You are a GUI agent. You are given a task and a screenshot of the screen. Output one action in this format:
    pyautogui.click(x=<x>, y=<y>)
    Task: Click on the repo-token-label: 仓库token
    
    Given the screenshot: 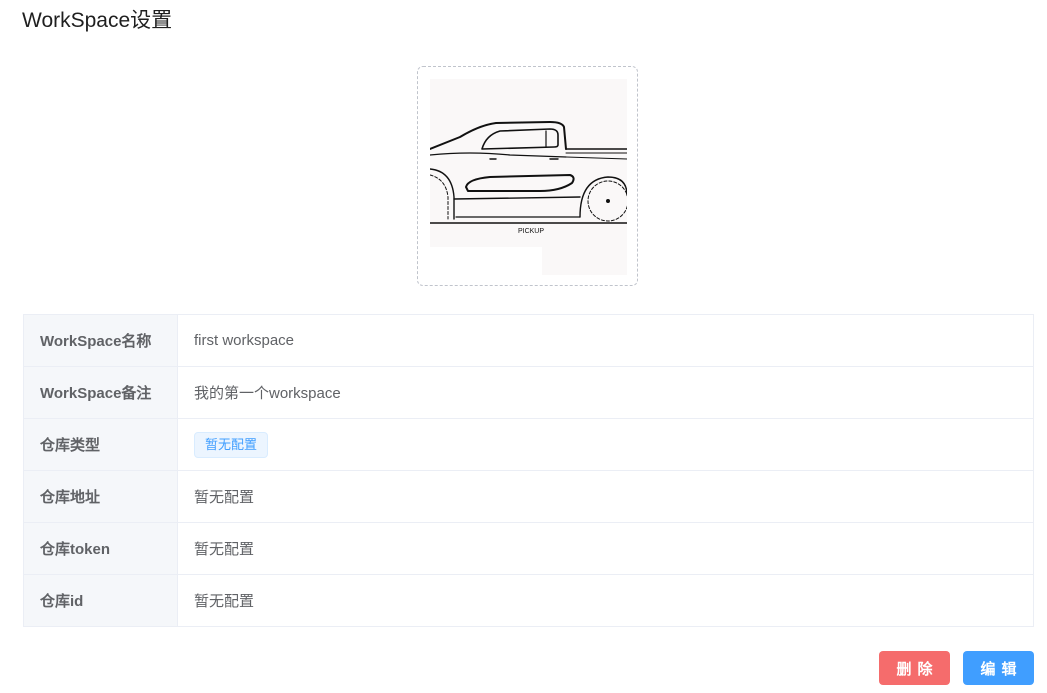 What is the action you would take?
    pyautogui.click(x=100, y=548)
    